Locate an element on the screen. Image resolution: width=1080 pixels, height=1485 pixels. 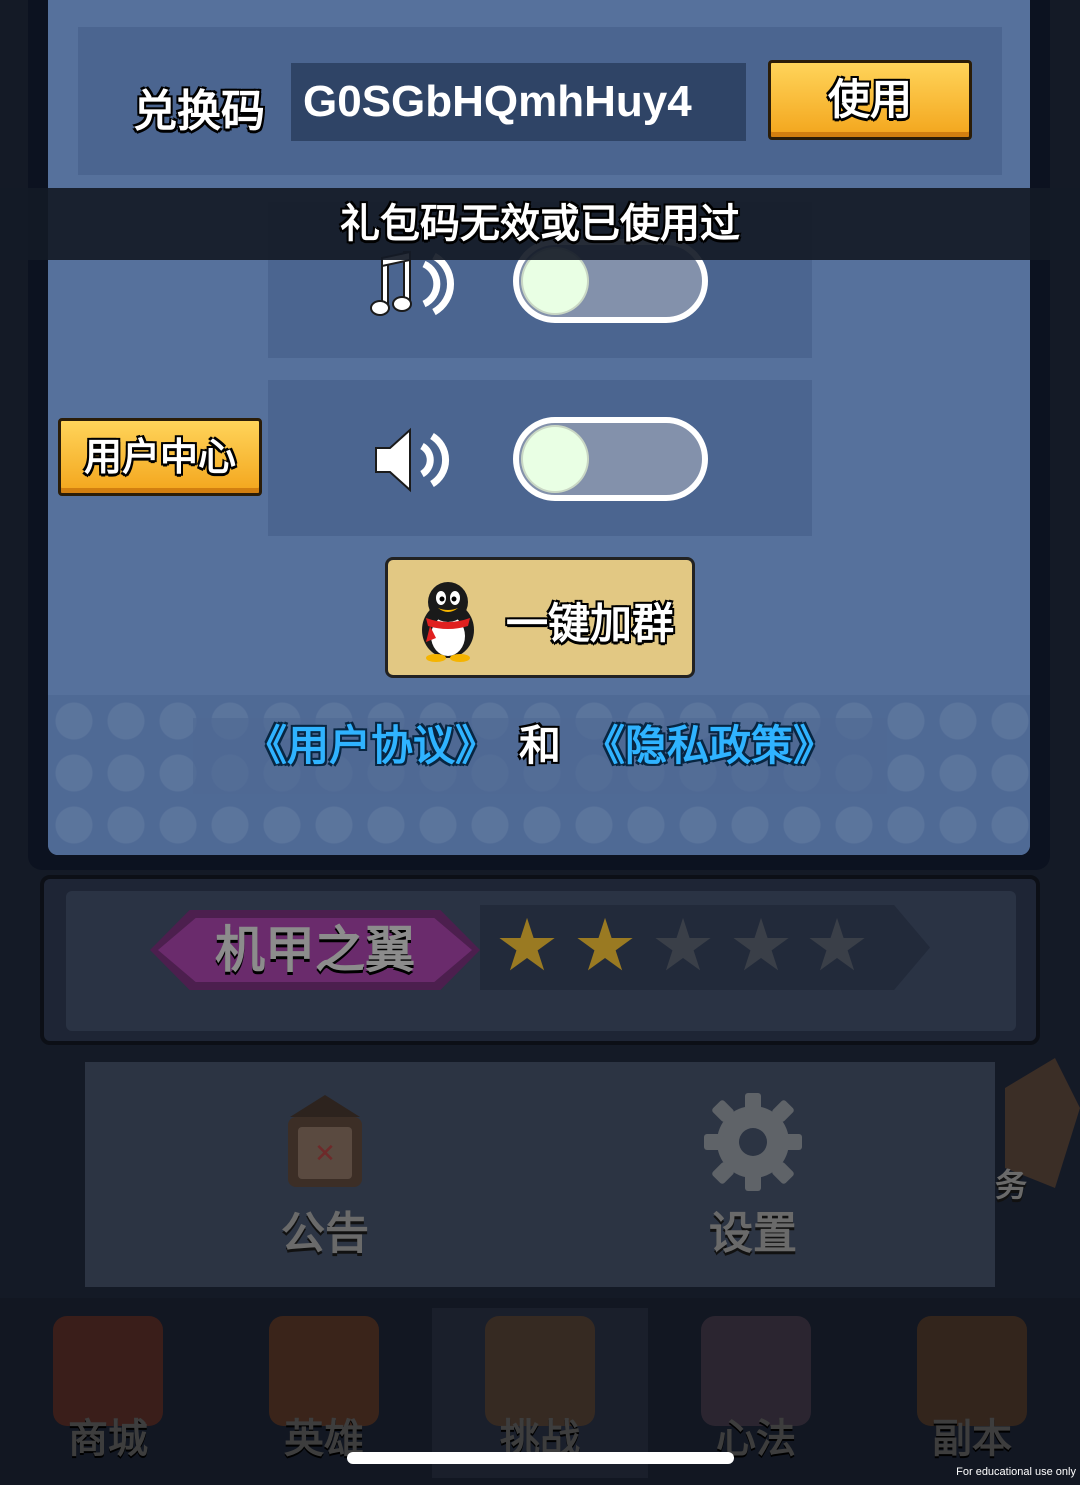
use-code-button: 使用 is located at coordinates (870, 100).